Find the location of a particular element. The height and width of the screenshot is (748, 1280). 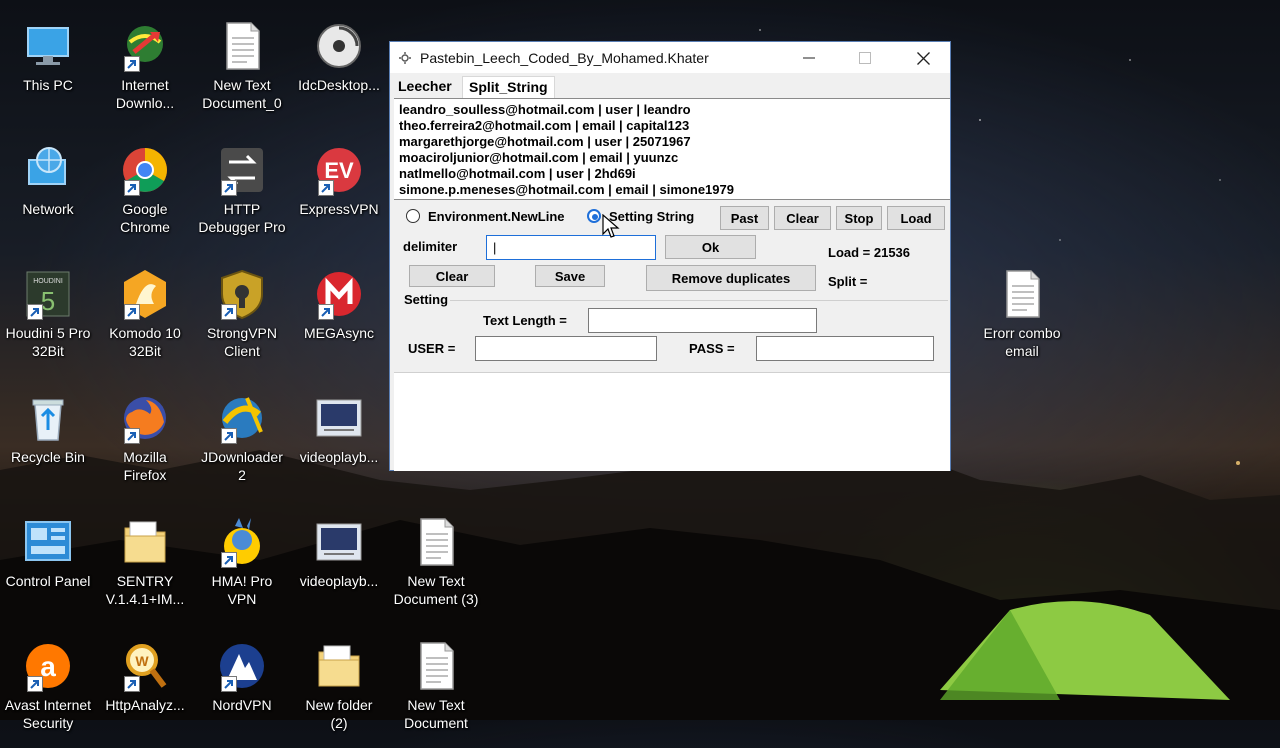

desktop-icon-strongvpn: StrongVPN Client is located at coordinates (242, 317).